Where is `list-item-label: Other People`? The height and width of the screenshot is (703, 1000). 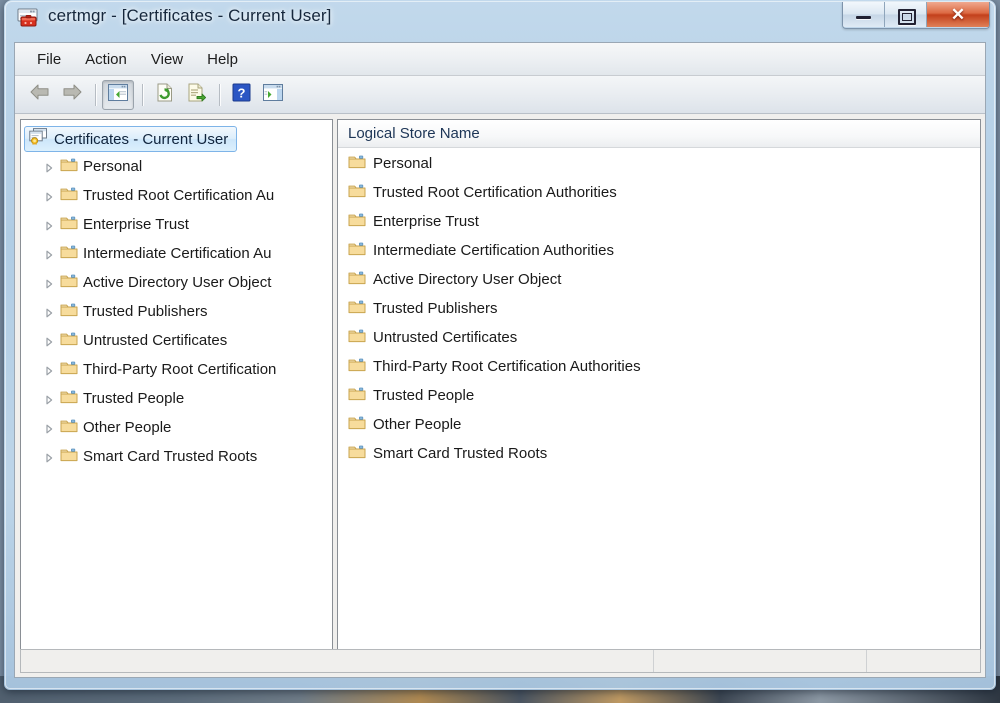 list-item-label: Other People is located at coordinates (417, 424).